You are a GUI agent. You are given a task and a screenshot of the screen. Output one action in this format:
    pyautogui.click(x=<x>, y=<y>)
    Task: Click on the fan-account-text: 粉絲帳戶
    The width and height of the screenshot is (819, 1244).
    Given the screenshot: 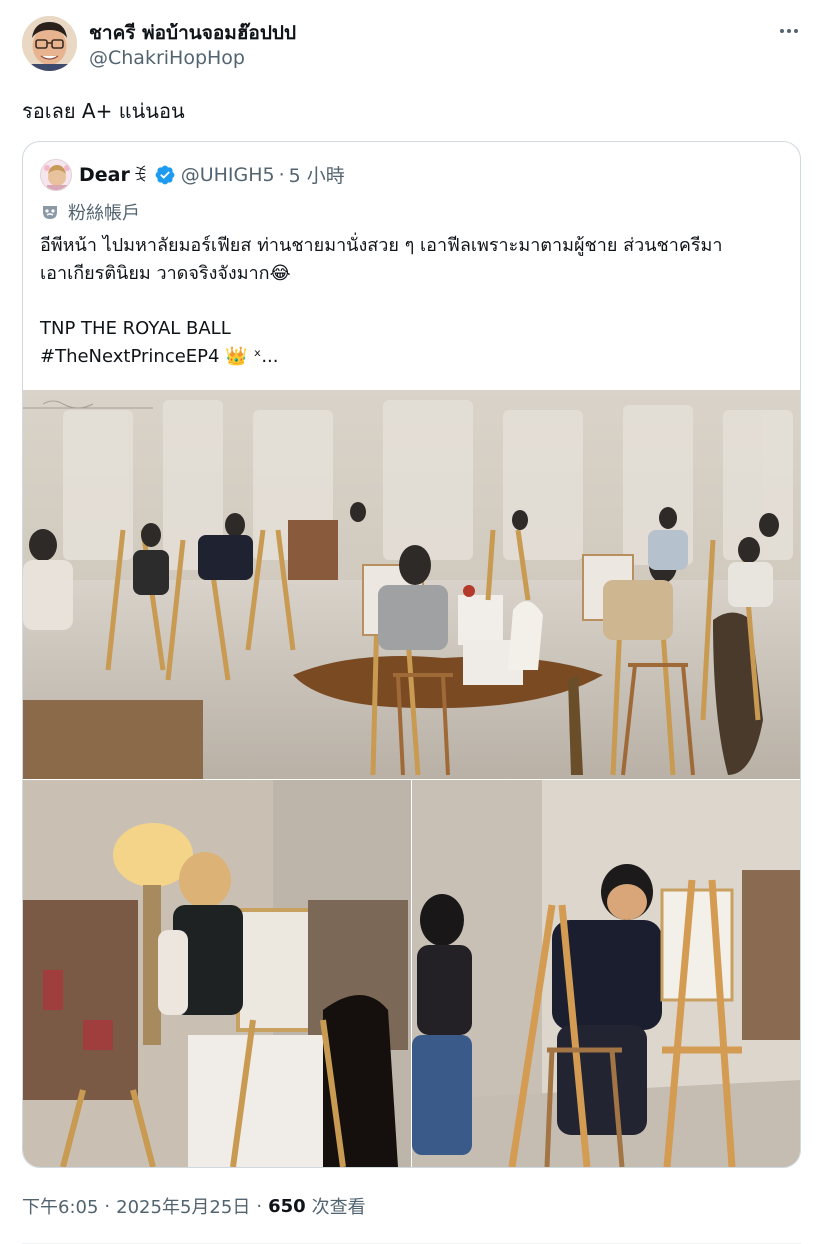 What is the action you would take?
    pyautogui.click(x=104, y=213)
    